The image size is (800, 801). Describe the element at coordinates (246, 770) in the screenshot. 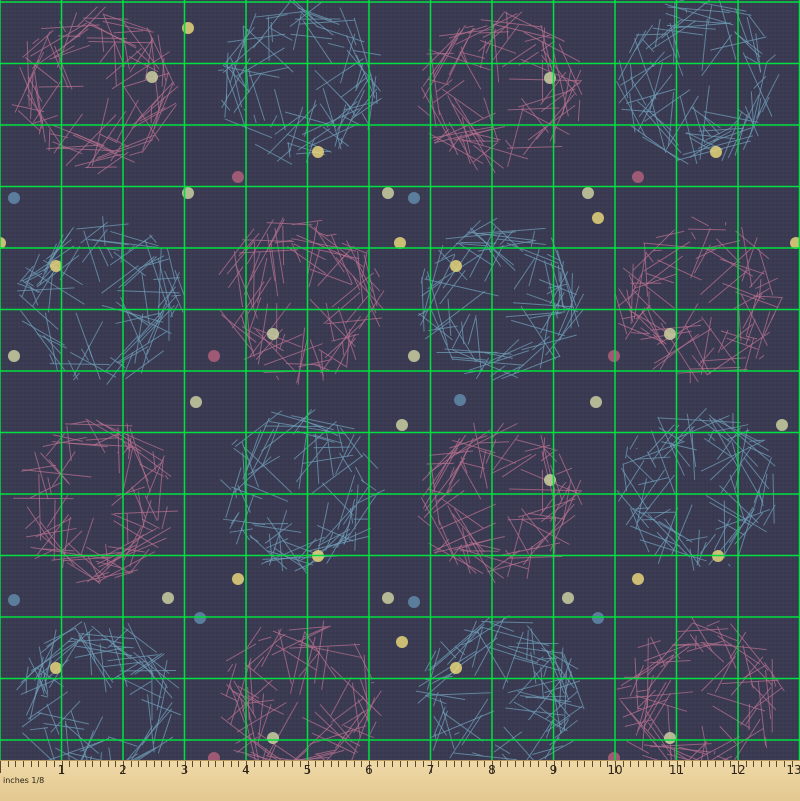

I see `ruler-number: 4` at that location.